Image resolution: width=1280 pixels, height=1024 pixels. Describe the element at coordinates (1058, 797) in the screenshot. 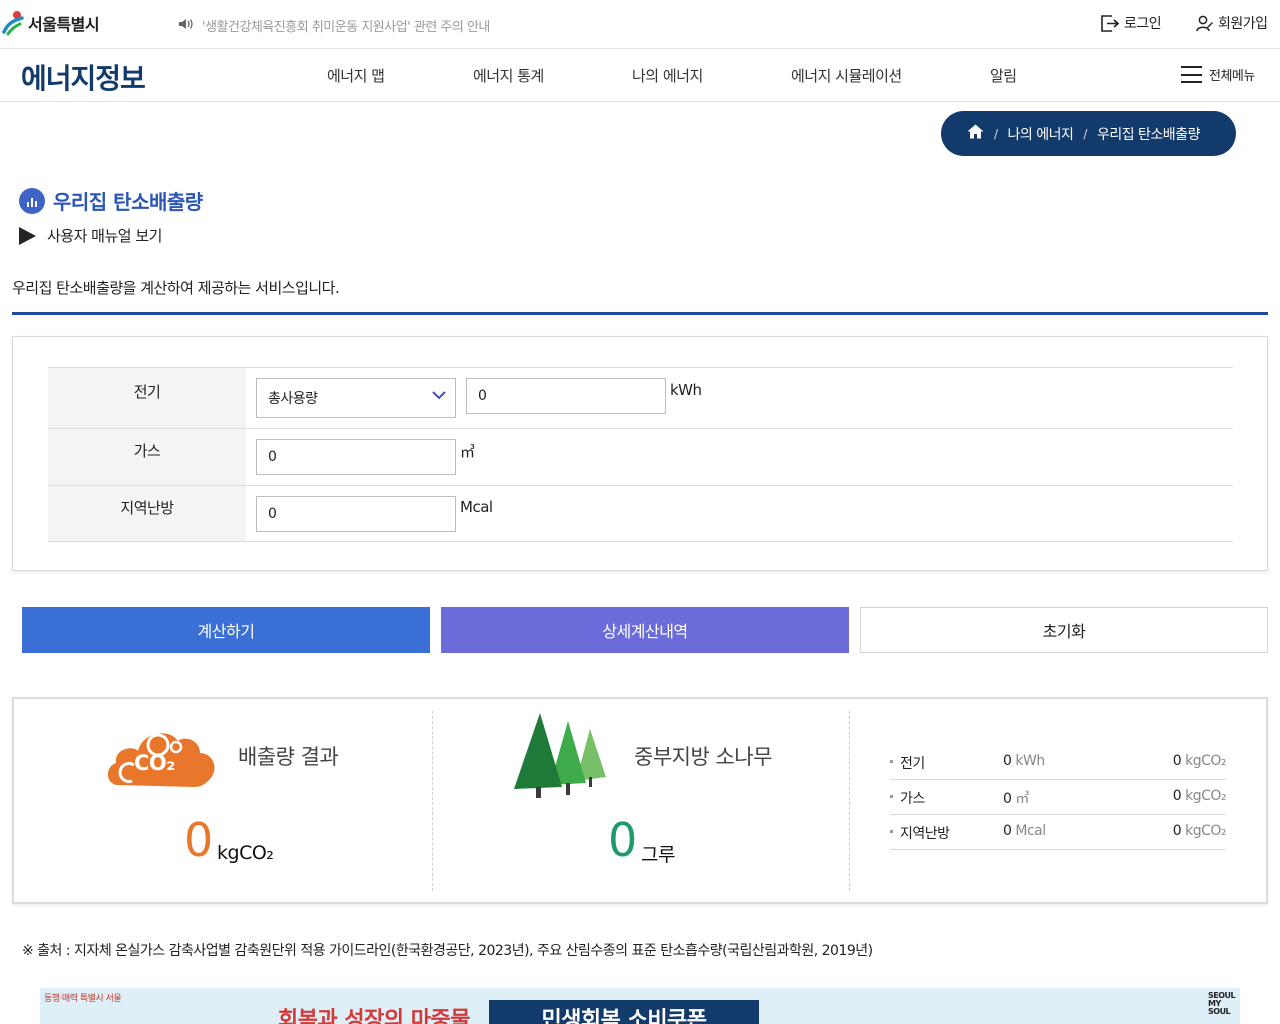

I see `detail-row-gas: 가스 0 ㎥ 0 kgCO₂` at that location.